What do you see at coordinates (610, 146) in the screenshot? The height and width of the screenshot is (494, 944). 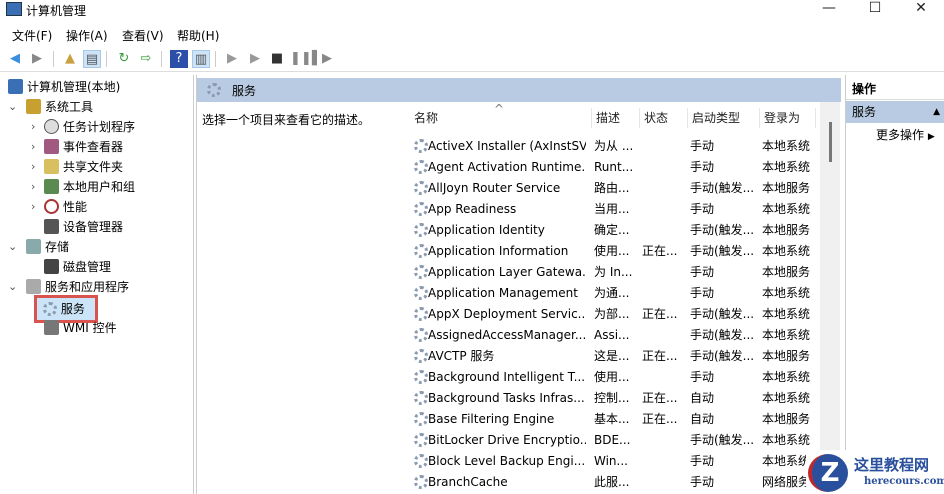 I see `table-row: ActiveX Installer (AxInstSV) 为从 ... 手动 本地系统` at bounding box center [610, 146].